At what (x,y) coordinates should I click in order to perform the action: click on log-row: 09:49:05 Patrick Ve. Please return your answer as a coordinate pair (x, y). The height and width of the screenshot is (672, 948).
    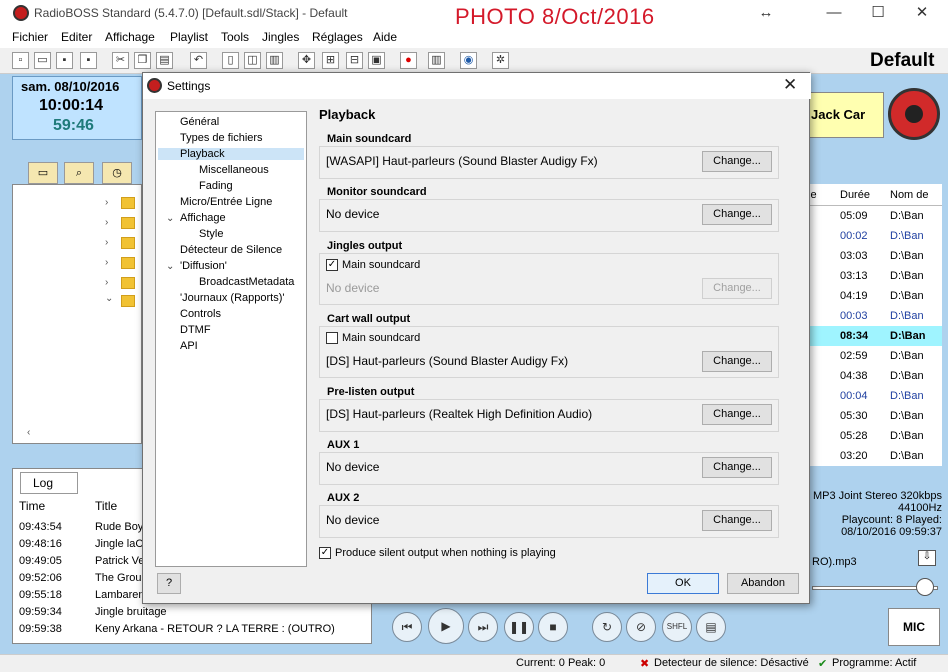
    Looking at the image, I should click on (82, 561).